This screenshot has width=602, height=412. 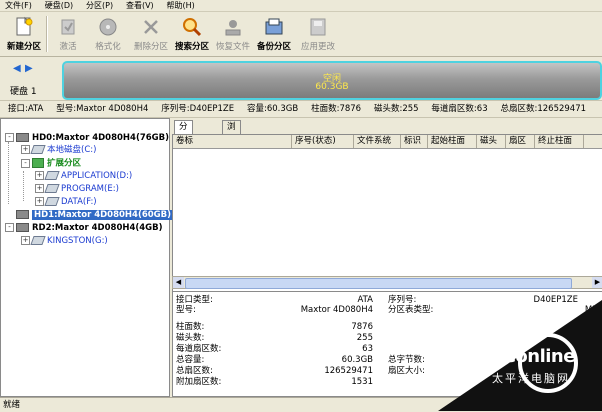 What do you see at coordinates (274, 26) in the screenshot?
I see `backup-partition-icon` at bounding box center [274, 26].